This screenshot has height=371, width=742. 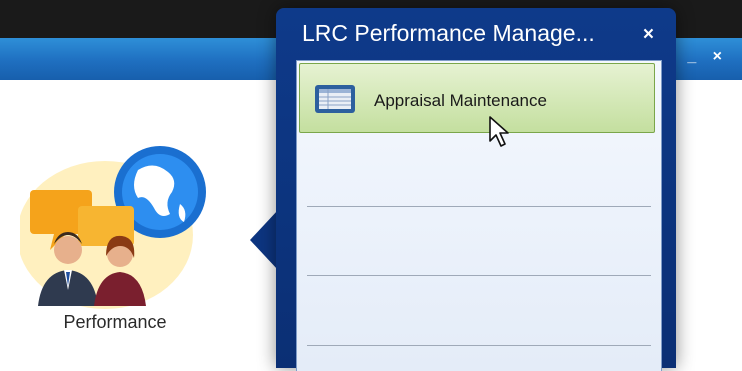 What do you see at coordinates (335, 99) in the screenshot?
I see `table-icon` at bounding box center [335, 99].